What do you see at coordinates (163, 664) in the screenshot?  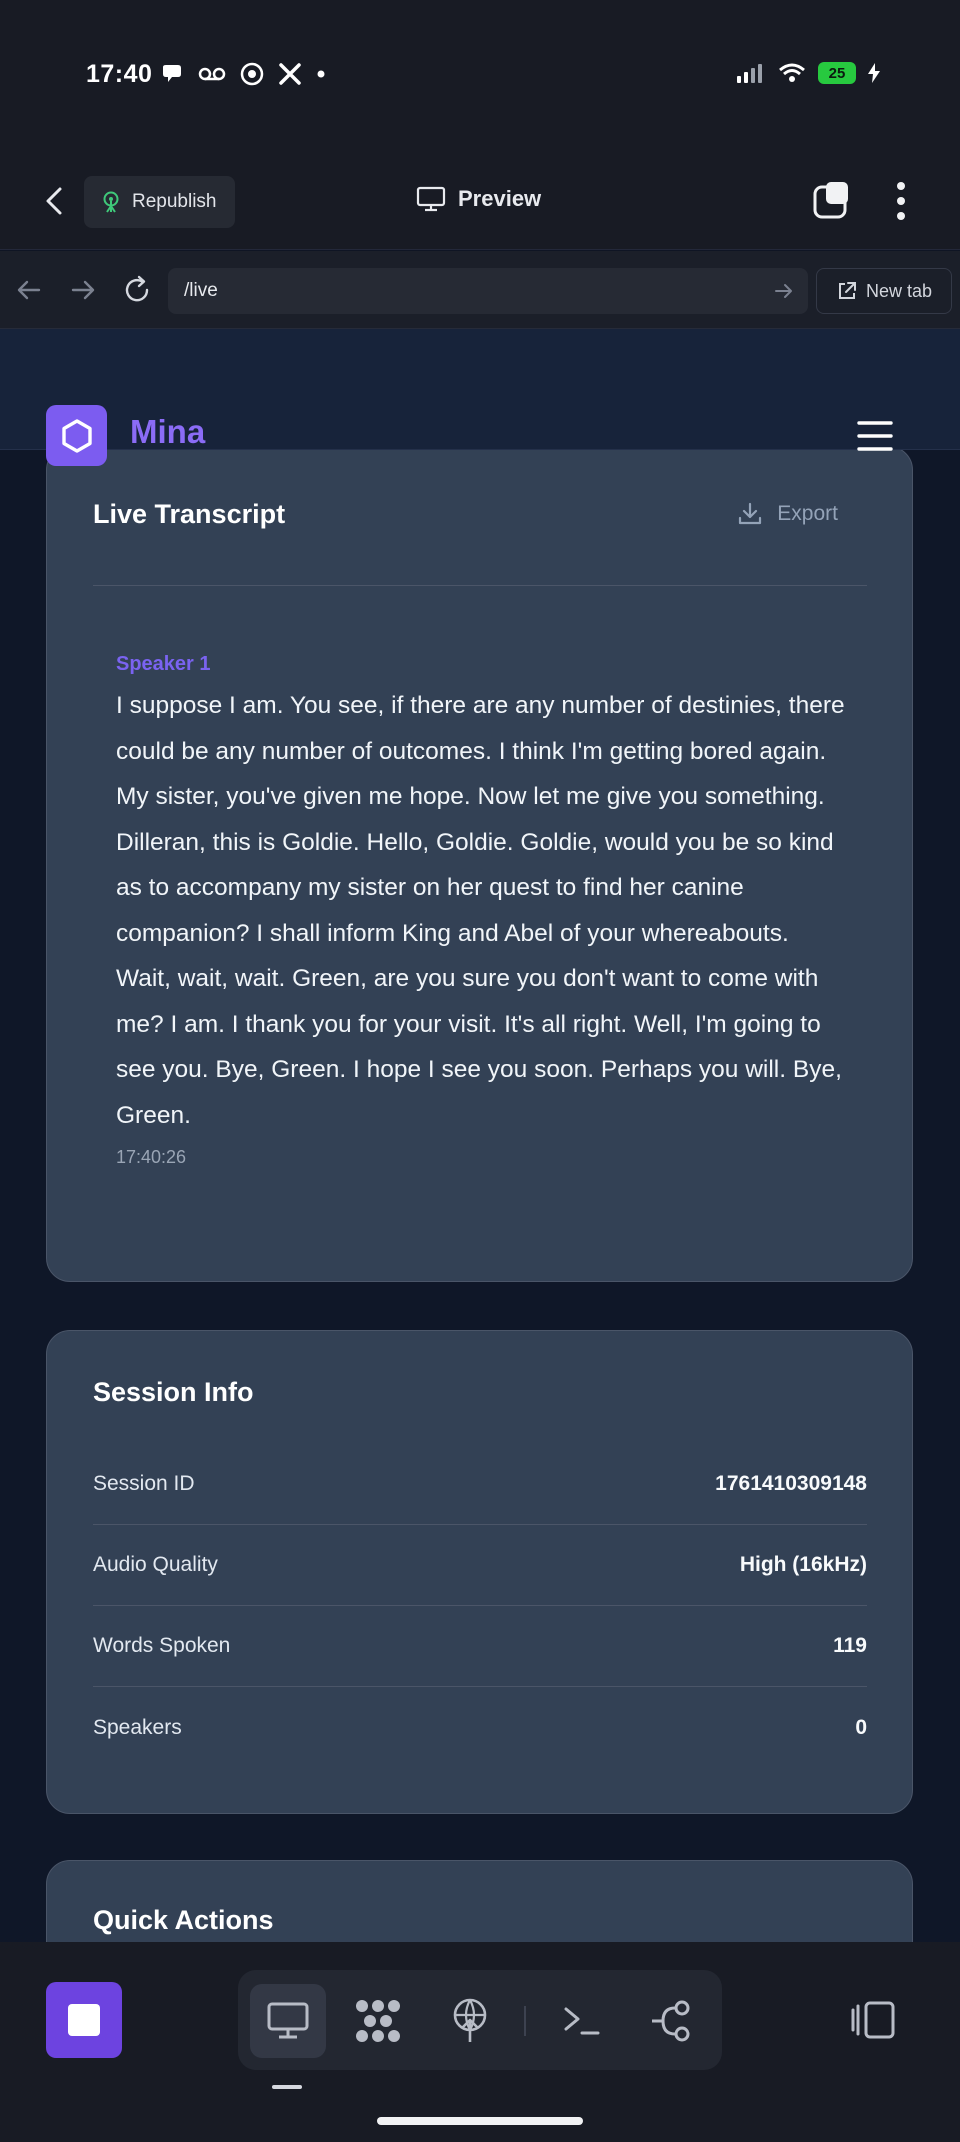 I see `speaker-label: Speaker 1` at bounding box center [163, 664].